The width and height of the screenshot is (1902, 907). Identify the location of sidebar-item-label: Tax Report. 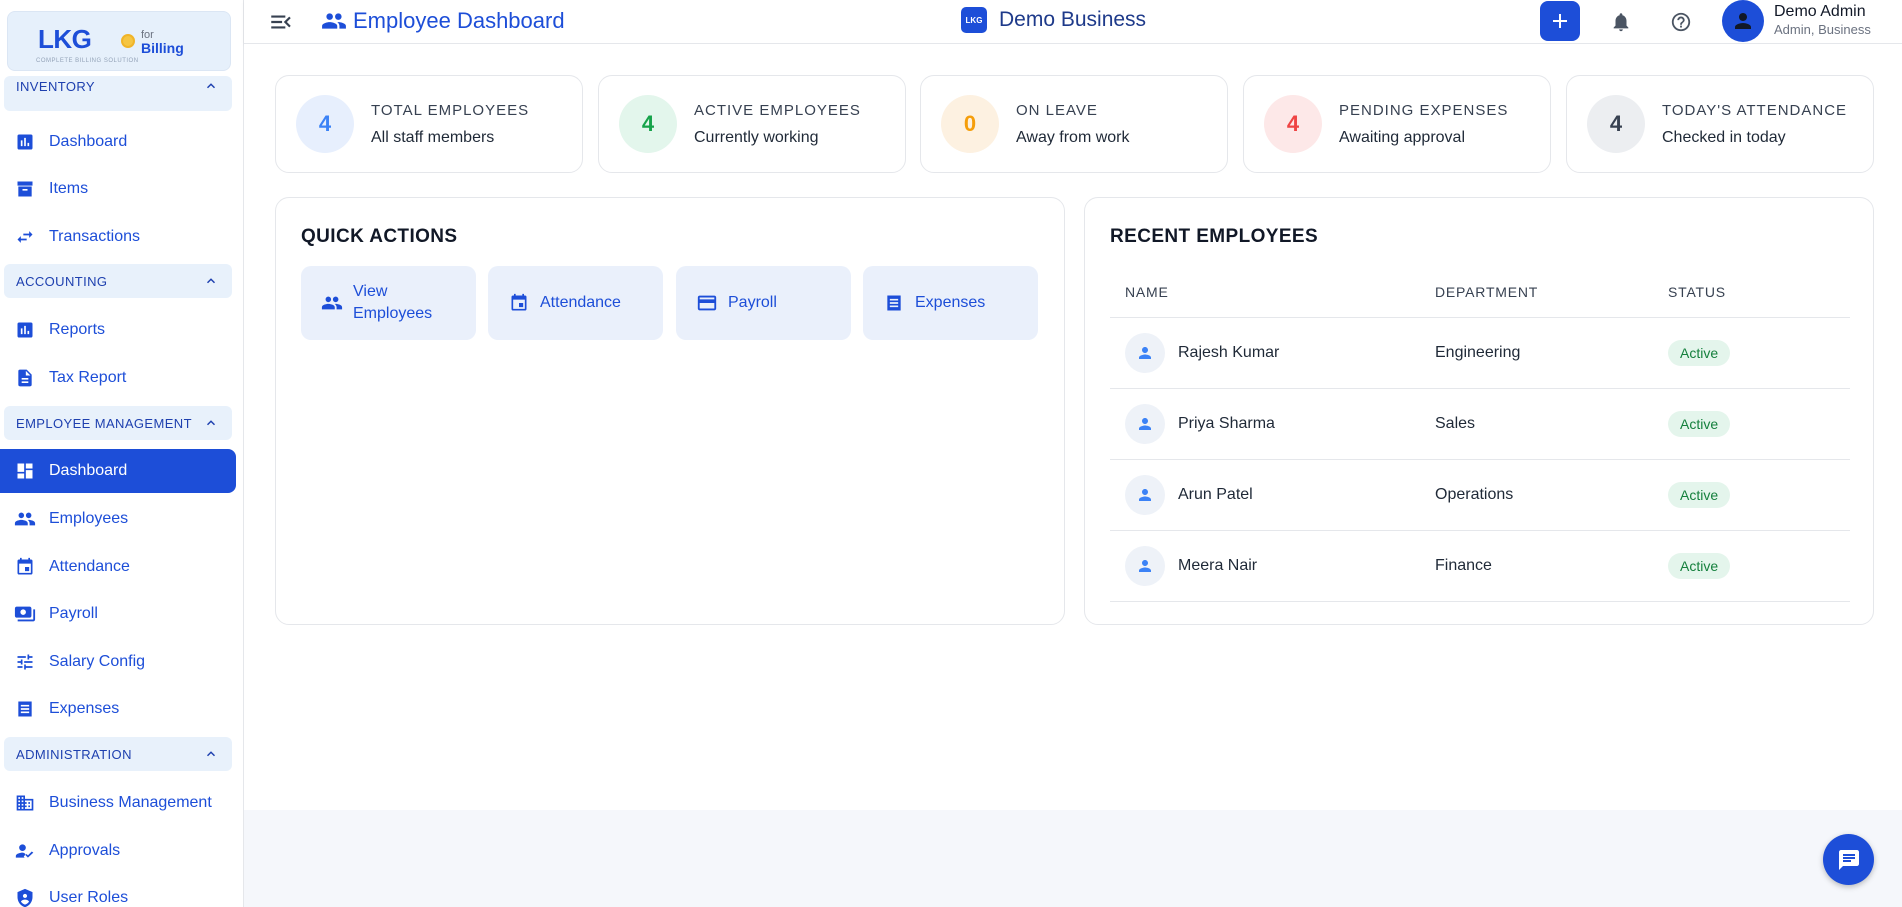
(88, 377).